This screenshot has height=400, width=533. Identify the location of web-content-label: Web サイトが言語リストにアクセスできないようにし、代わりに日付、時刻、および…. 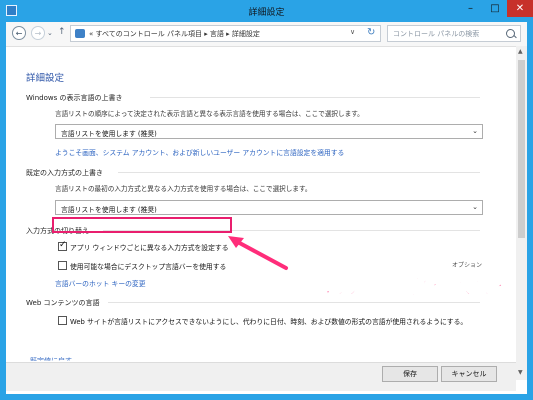
(268, 321).